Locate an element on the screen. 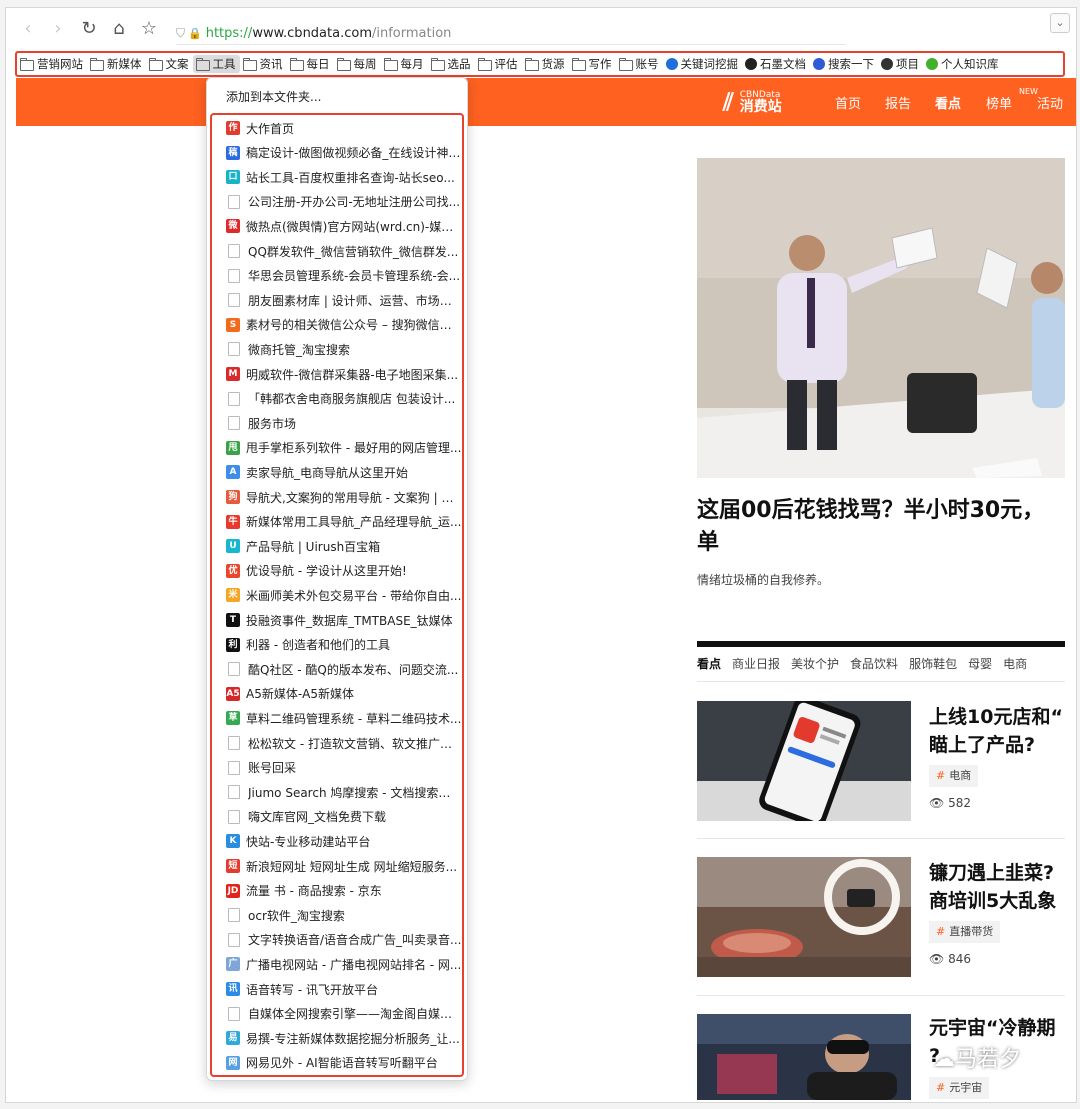 Image resolution: width=1080 pixels, height=1109 pixels. bookmark-bar-item: 新媒体 is located at coordinates (116, 64).